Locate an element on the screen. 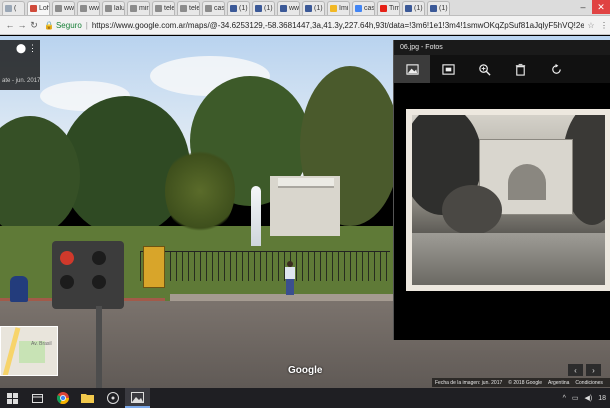 Image resolution: width=610 pixels, height=408 pixels. palm-tree is located at coordinates (200, 191).